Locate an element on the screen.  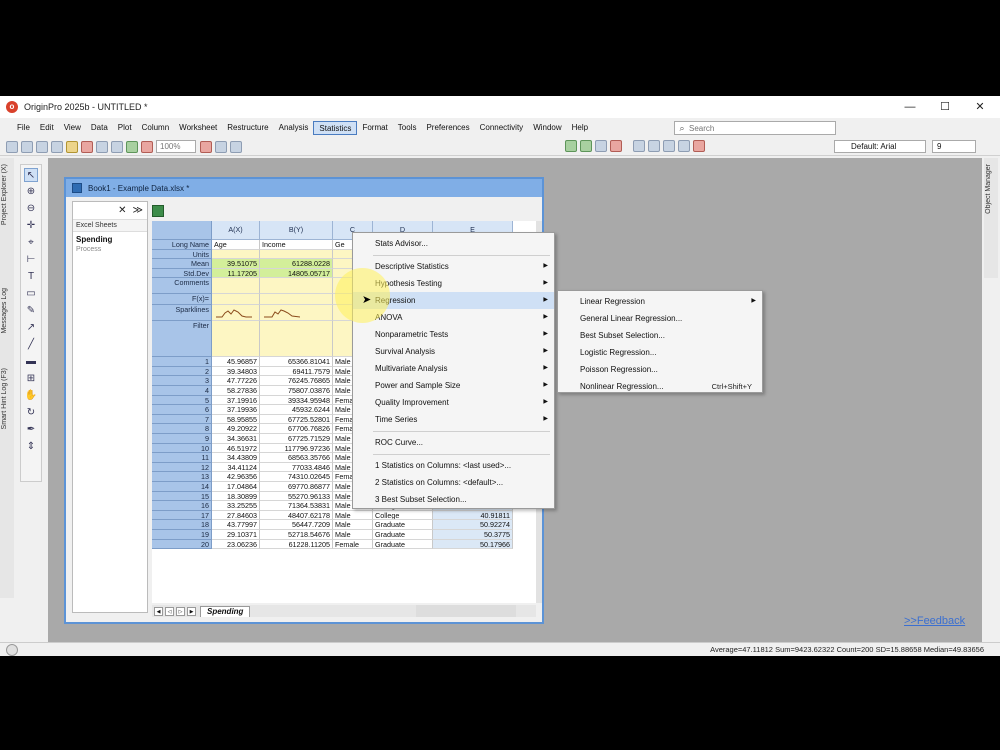
menu-item-linear-regression: Linear Regression ▶ is located at coordinates (660, 301).